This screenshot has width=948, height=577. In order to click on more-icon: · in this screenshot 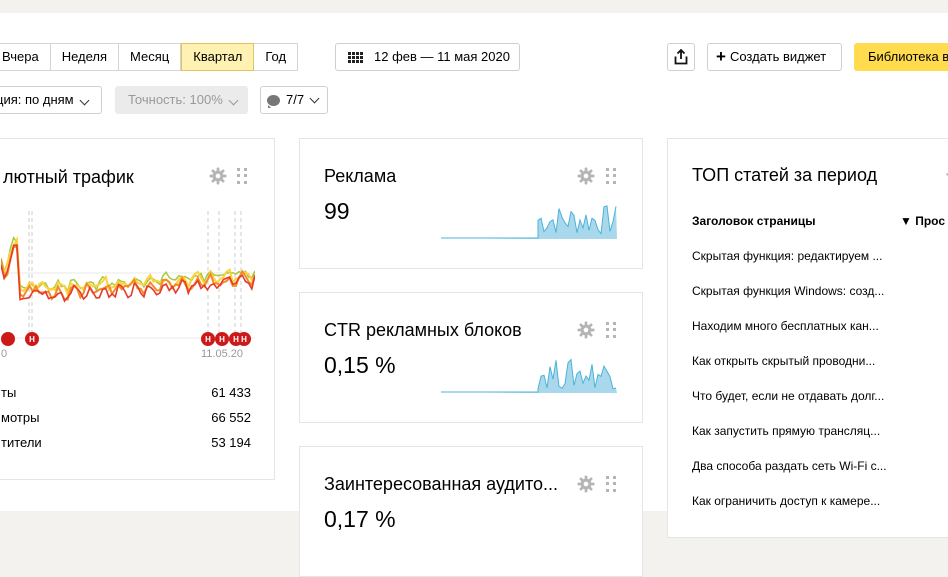, I will do `click(946, 174)`.